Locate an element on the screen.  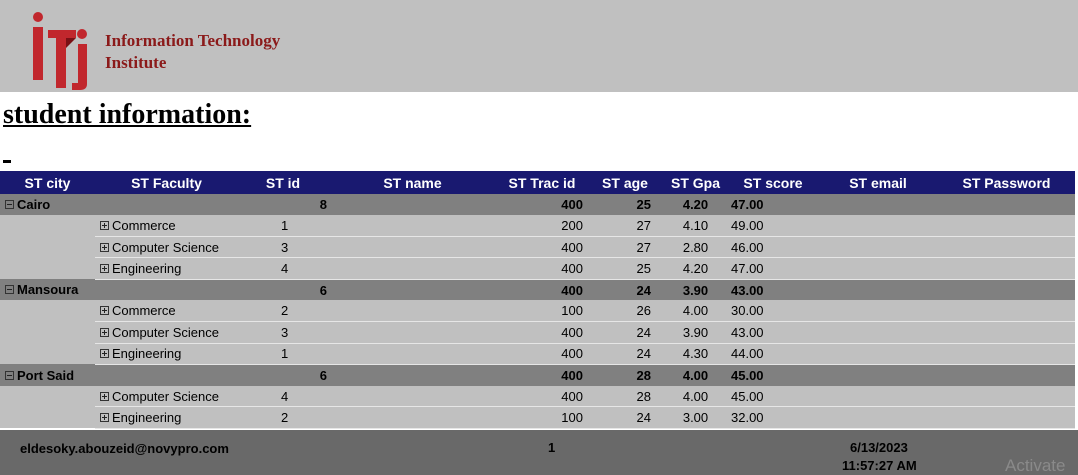
city-group-row: Cairo 8 400 25 4.20 47.00 is located at coordinates (537, 205).